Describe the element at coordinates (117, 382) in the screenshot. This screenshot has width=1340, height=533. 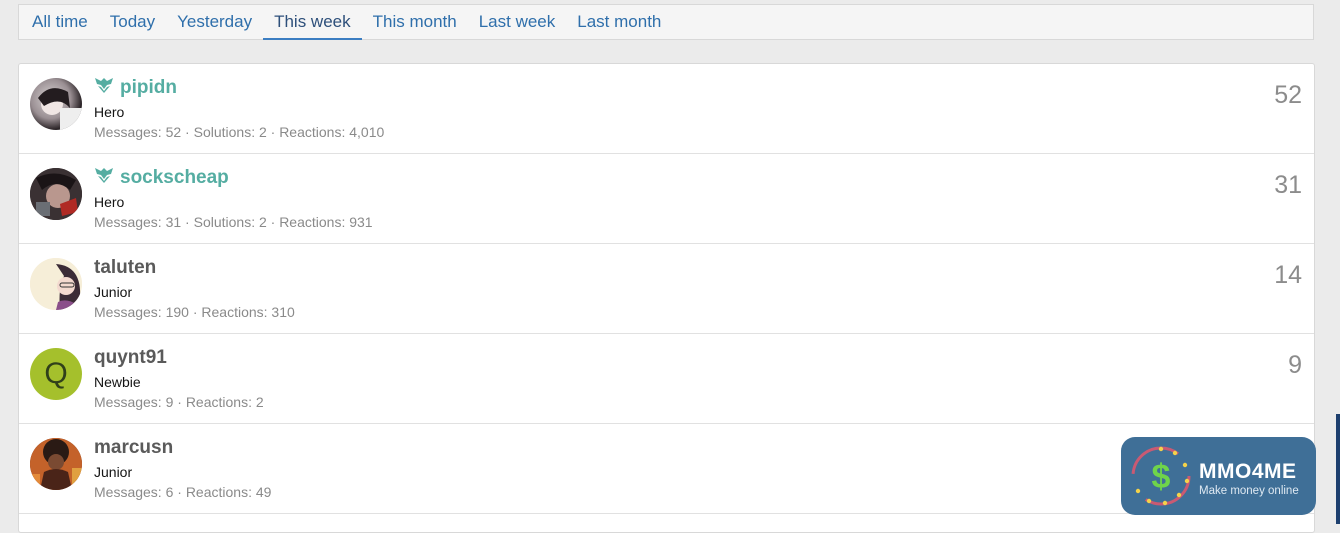
I see `user-title: Newbie` at that location.